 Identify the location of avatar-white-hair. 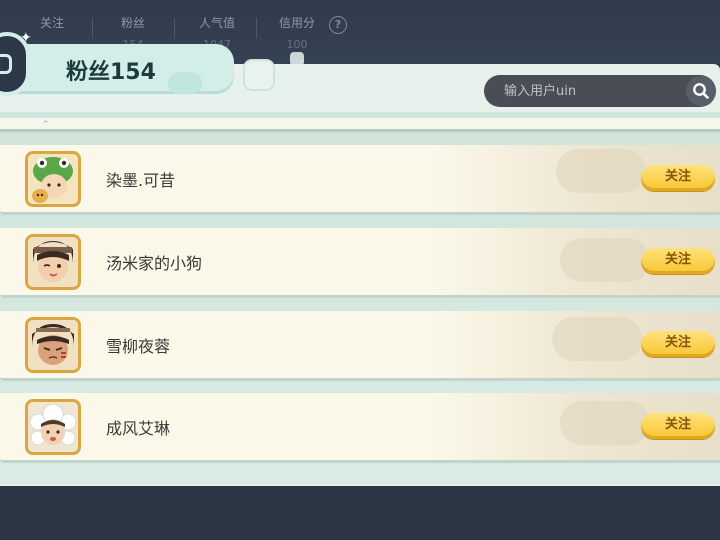
(53, 427).